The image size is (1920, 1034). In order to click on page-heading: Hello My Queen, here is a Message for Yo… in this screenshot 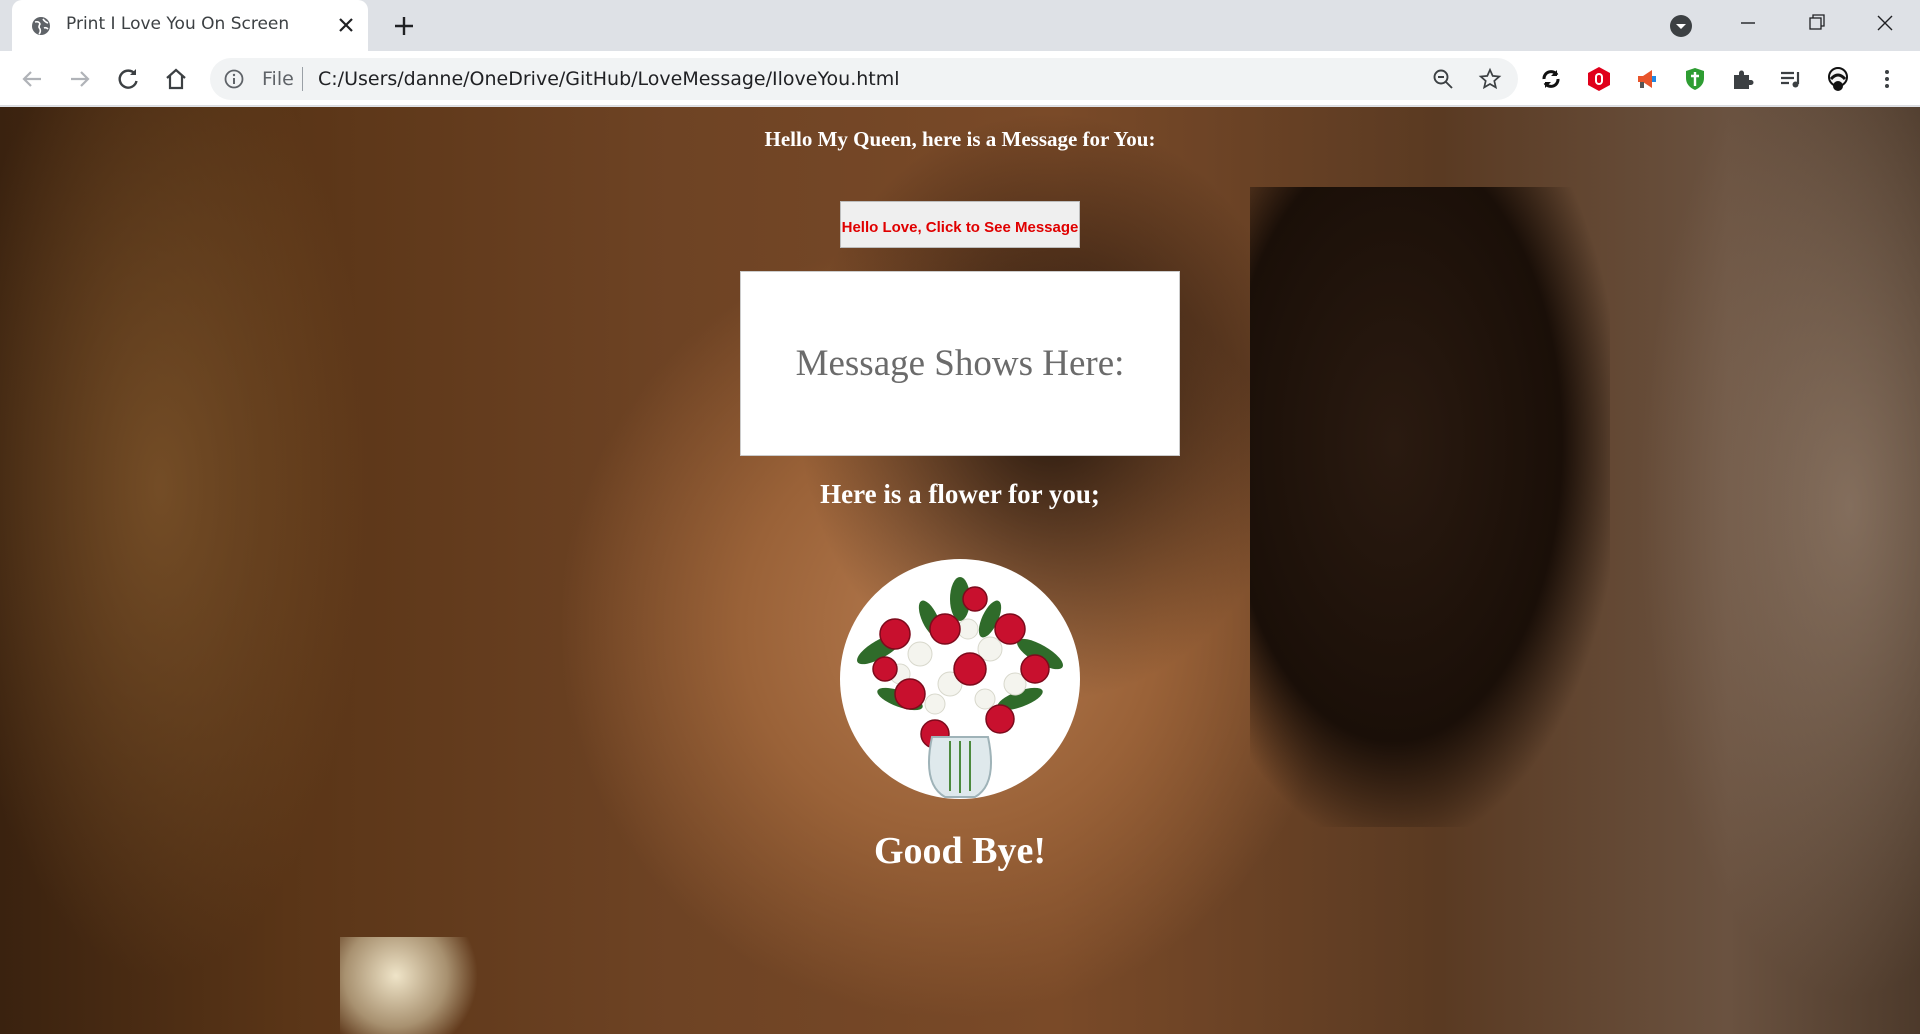, I will do `click(960, 139)`.